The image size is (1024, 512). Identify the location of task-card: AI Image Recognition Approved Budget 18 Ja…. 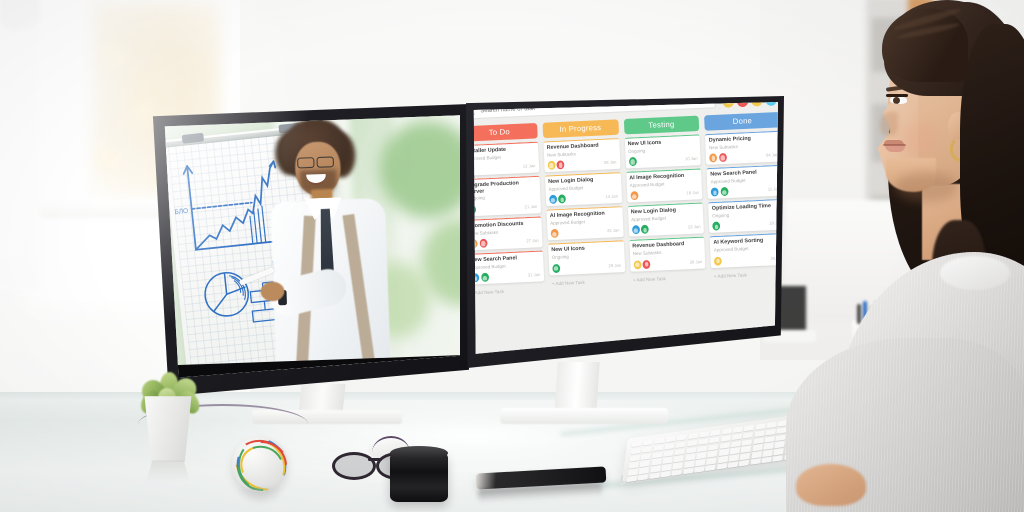
(664, 185).